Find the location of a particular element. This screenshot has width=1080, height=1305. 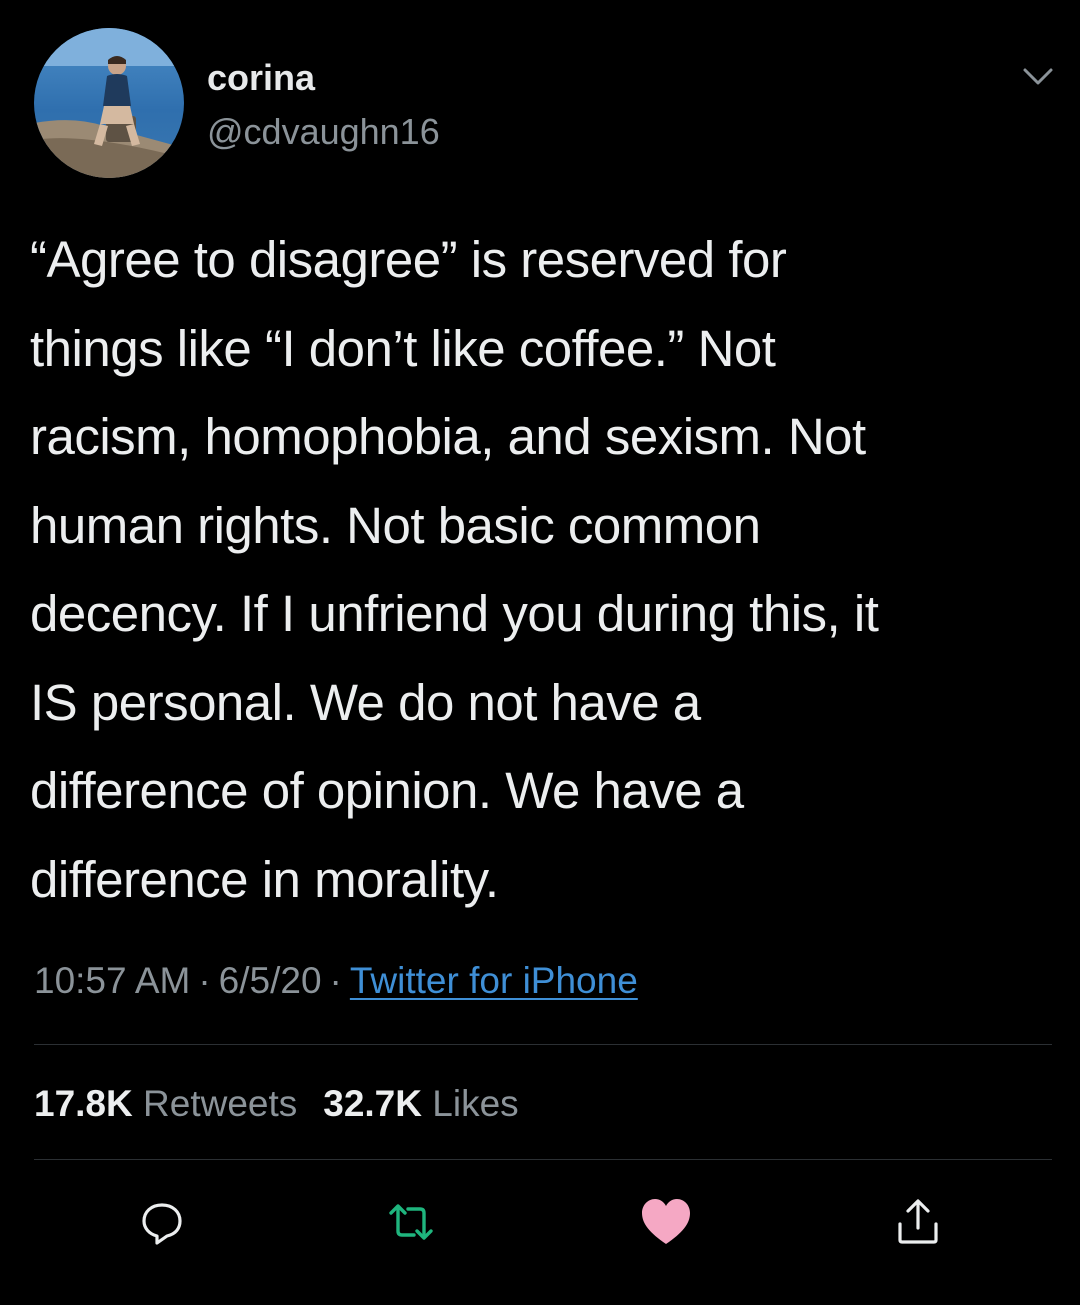

heart-icon is located at coordinates (666, 1224).